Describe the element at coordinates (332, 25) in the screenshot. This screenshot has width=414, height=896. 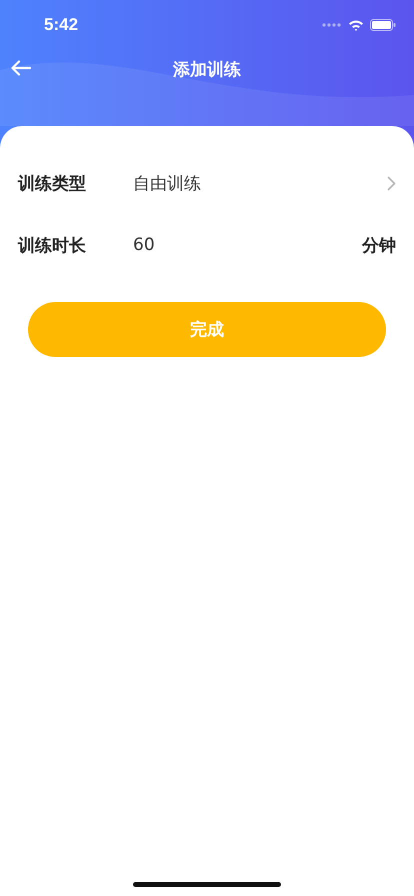
I see `signal-icon` at that location.